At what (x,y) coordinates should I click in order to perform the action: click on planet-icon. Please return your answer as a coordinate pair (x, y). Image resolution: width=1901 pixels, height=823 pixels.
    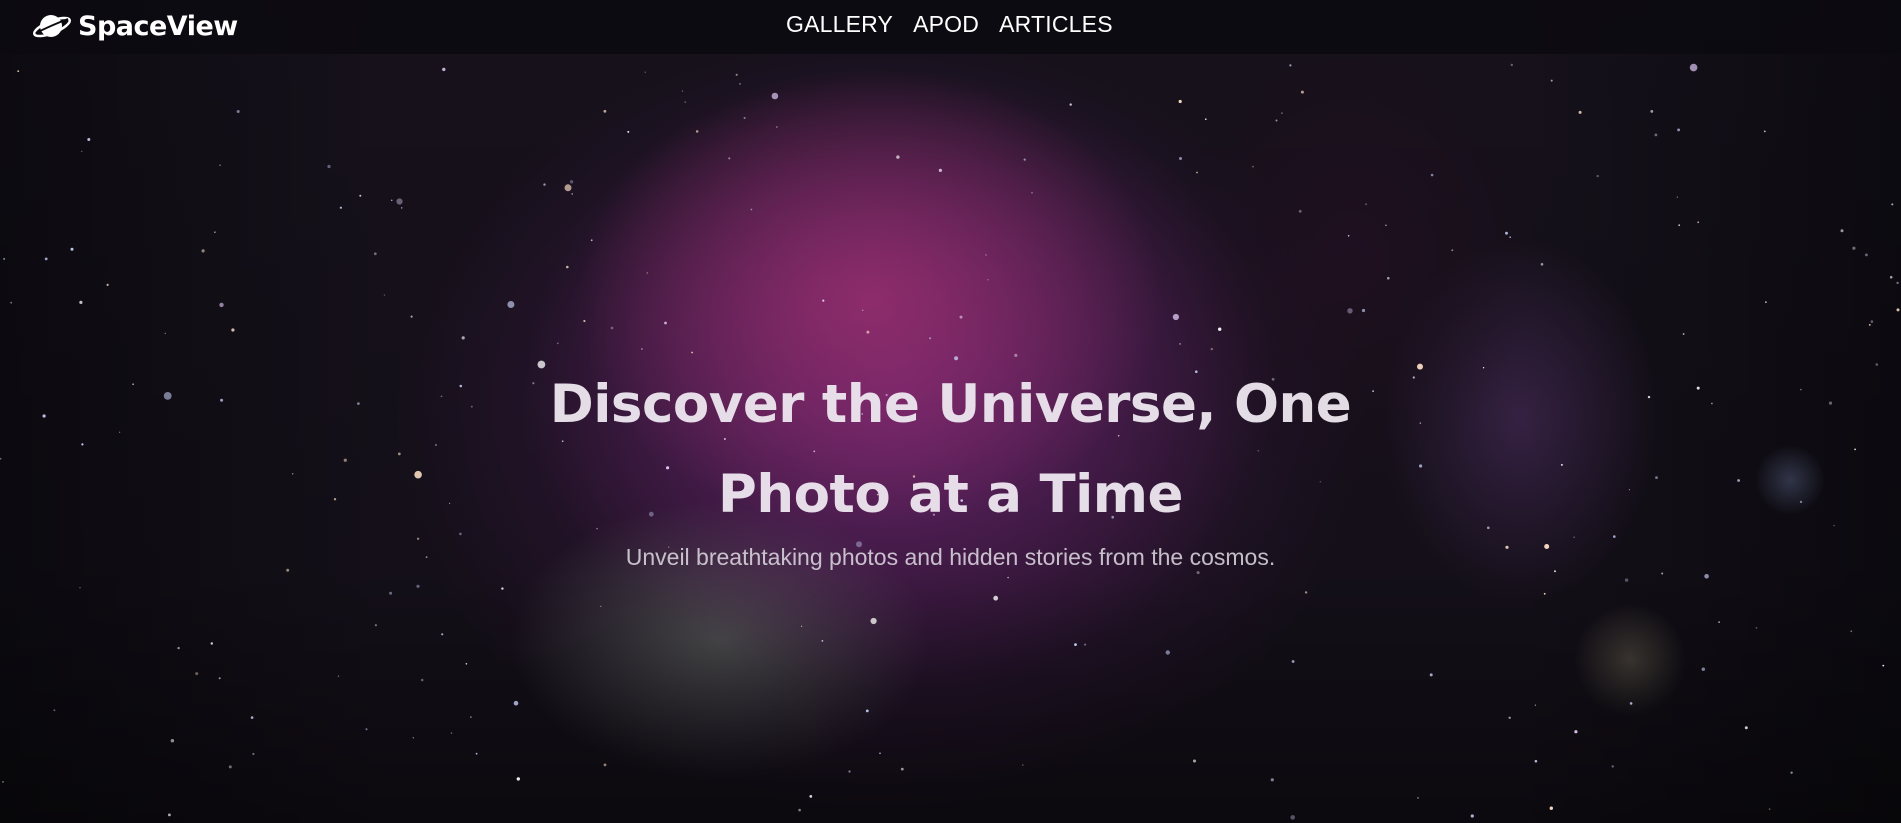
    Looking at the image, I should click on (52, 26).